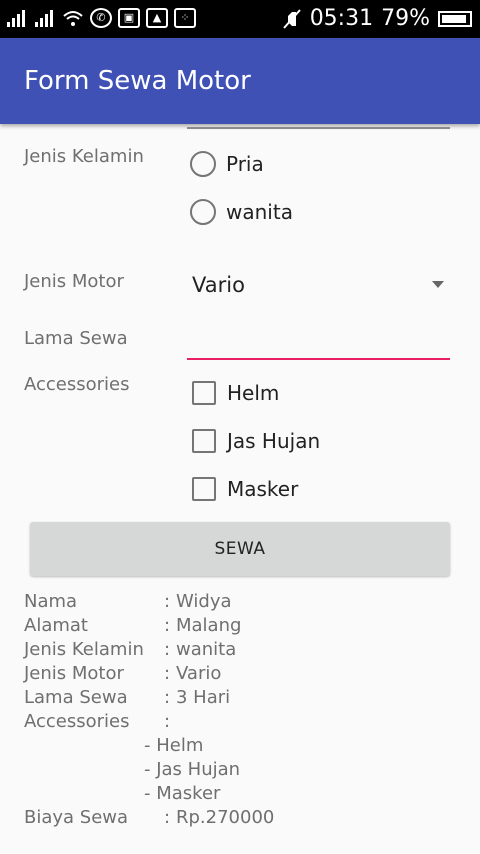  Describe the element at coordinates (149, 818) in the screenshot. I see `result-row: Biaya Sewa: Rp.270000` at that location.